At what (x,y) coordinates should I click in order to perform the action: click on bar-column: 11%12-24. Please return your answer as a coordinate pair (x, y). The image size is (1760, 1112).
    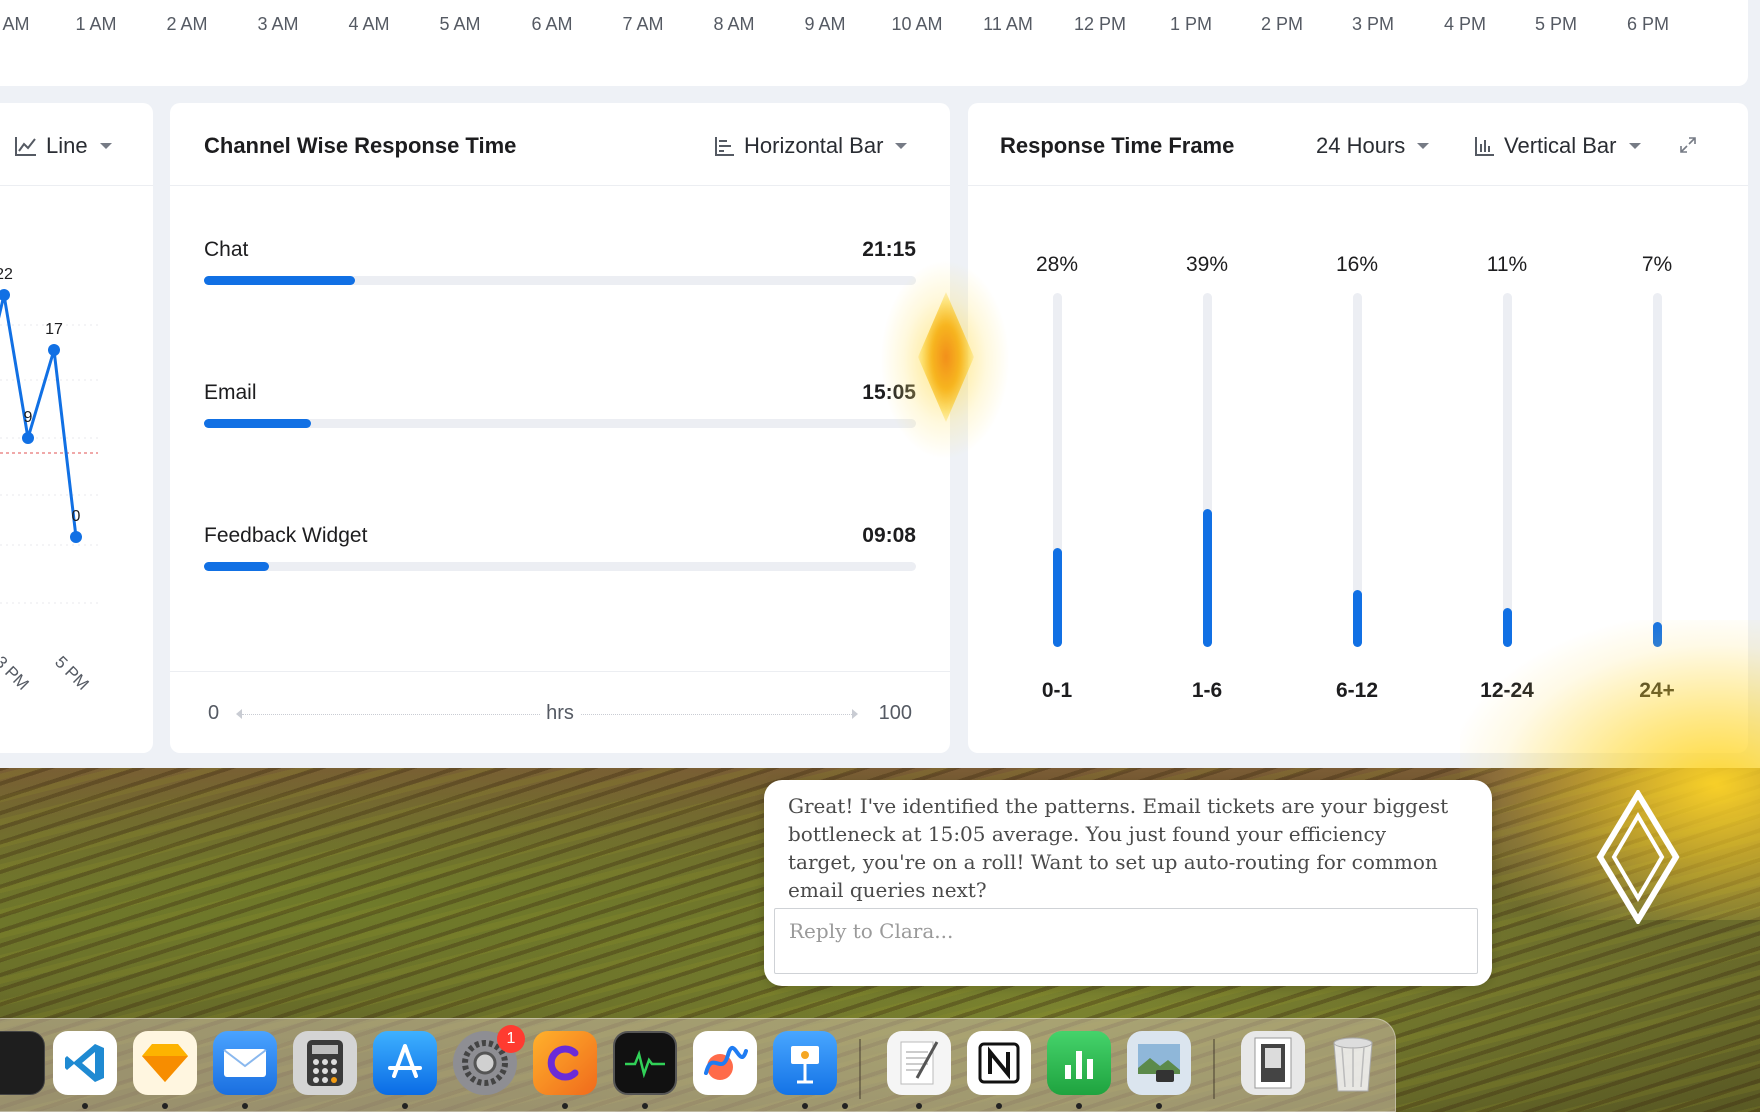
    Looking at the image, I should click on (1507, 477).